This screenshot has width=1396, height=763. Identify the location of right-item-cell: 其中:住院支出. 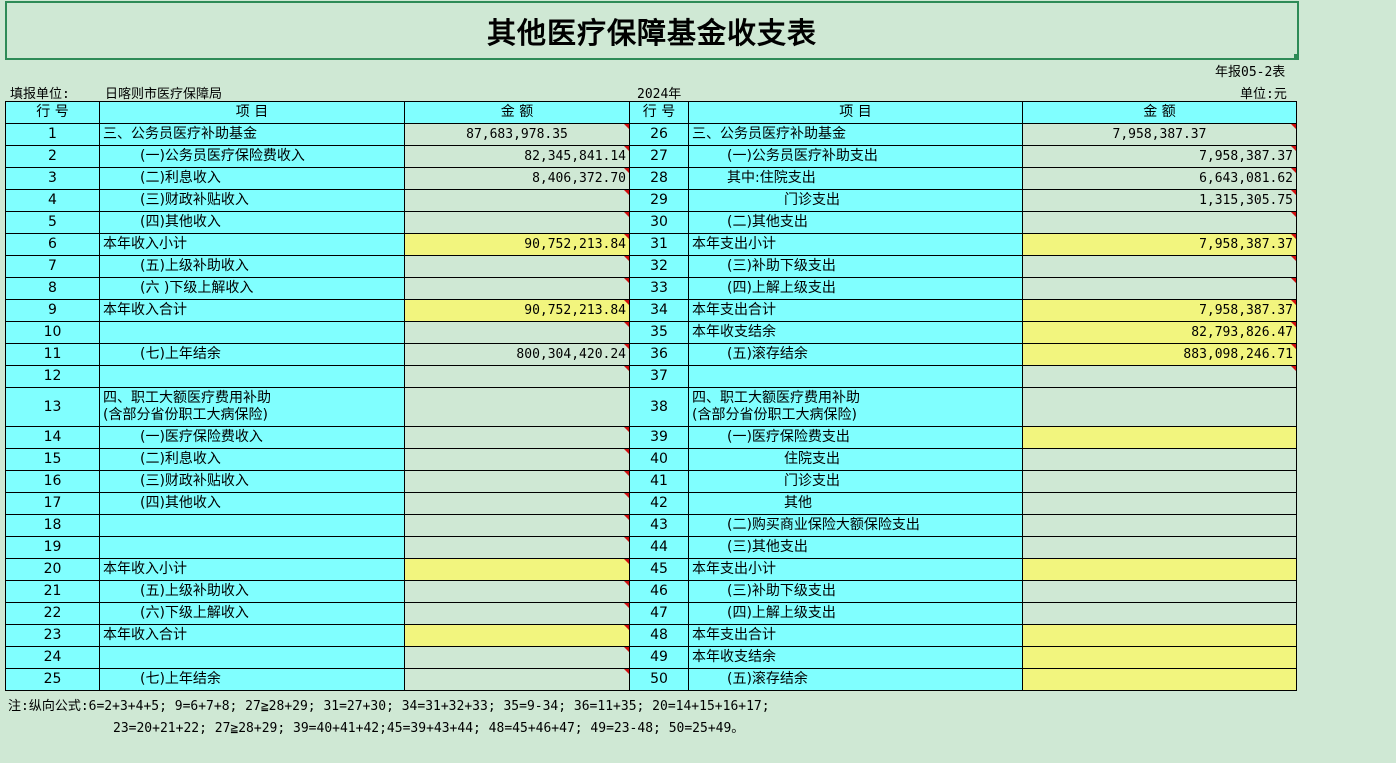
(855, 178).